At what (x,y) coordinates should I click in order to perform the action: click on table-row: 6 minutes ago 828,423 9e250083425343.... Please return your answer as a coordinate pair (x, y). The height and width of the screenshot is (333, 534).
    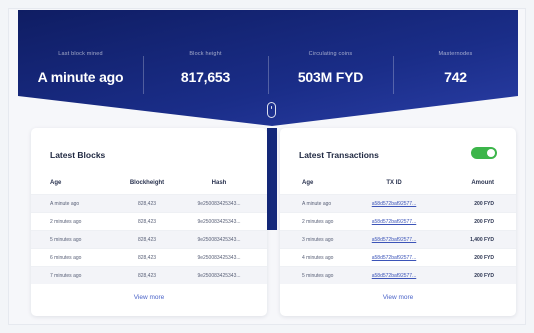
    Looking at the image, I should click on (149, 257).